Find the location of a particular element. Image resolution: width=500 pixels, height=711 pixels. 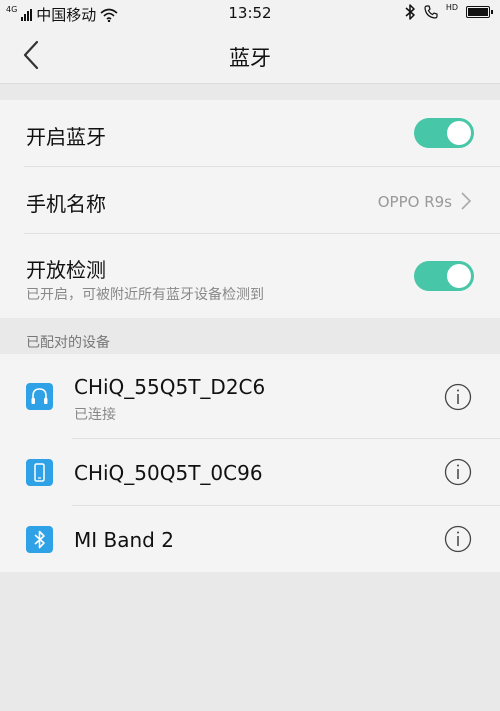

page-title: 蓝牙 is located at coordinates (250, 58).